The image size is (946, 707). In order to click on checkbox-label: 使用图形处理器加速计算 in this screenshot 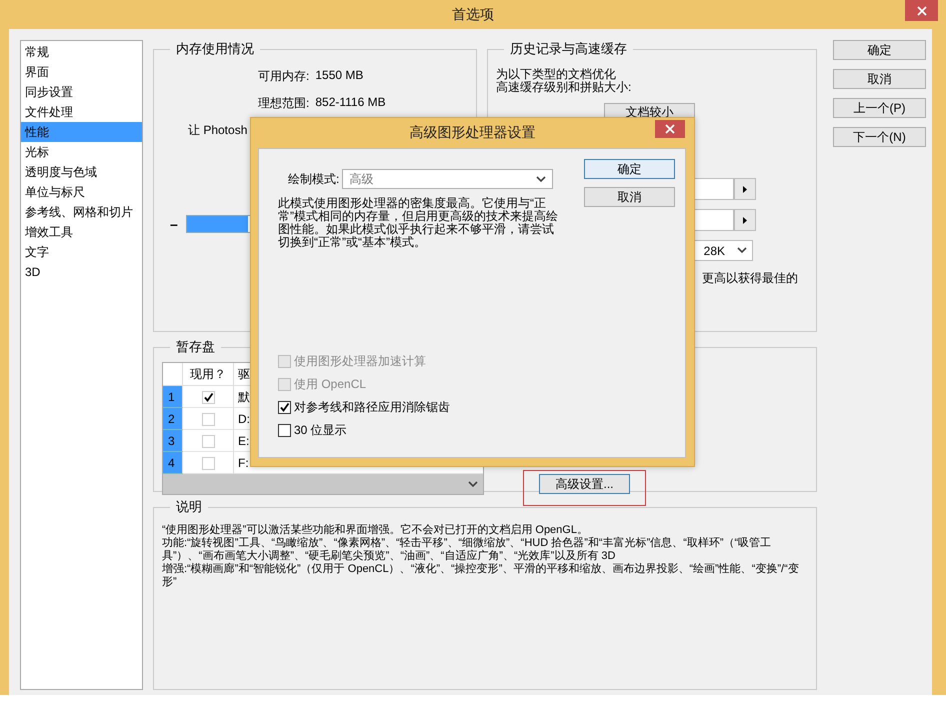, I will do `click(360, 361)`.